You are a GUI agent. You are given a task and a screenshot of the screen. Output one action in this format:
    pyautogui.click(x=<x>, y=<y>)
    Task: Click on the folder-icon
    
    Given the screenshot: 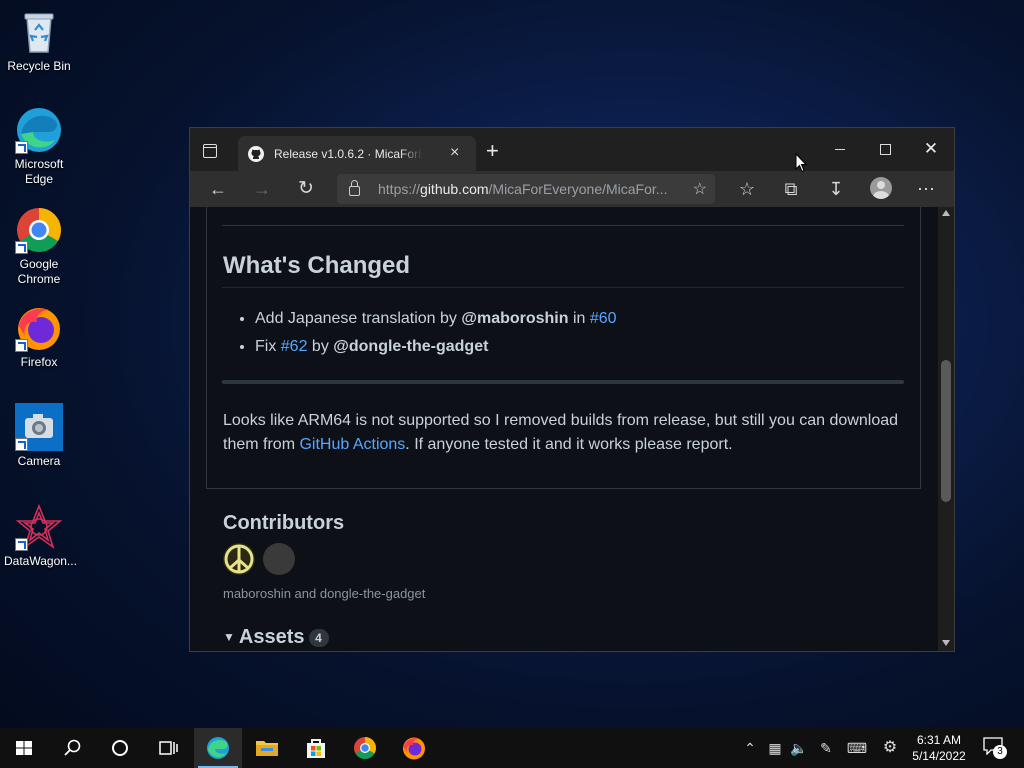 What is the action you would take?
    pyautogui.click(x=267, y=748)
    